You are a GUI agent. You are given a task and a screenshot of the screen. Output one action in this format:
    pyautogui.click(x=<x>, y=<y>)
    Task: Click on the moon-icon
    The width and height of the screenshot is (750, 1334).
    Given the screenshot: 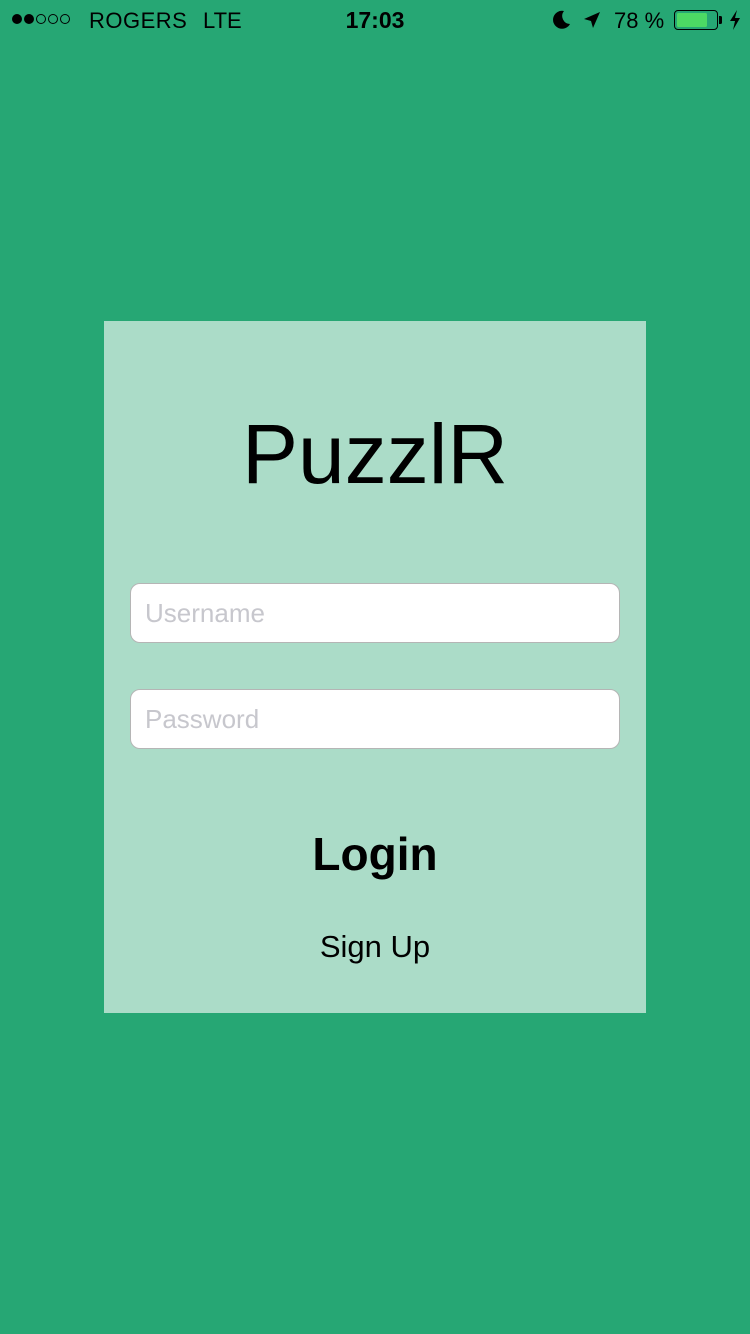 What is the action you would take?
    pyautogui.click(x=561, y=19)
    